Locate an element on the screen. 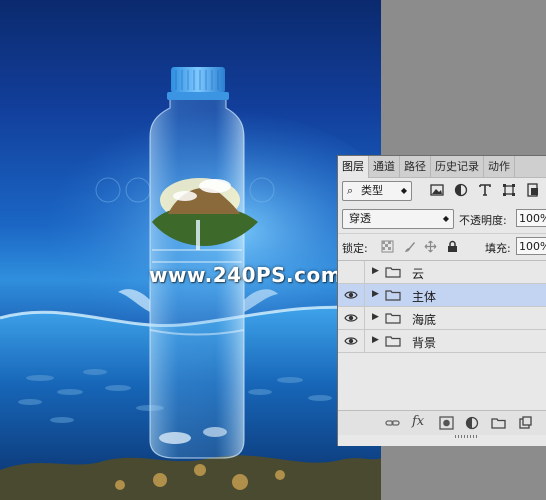  layer-name: 云 is located at coordinates (418, 274).